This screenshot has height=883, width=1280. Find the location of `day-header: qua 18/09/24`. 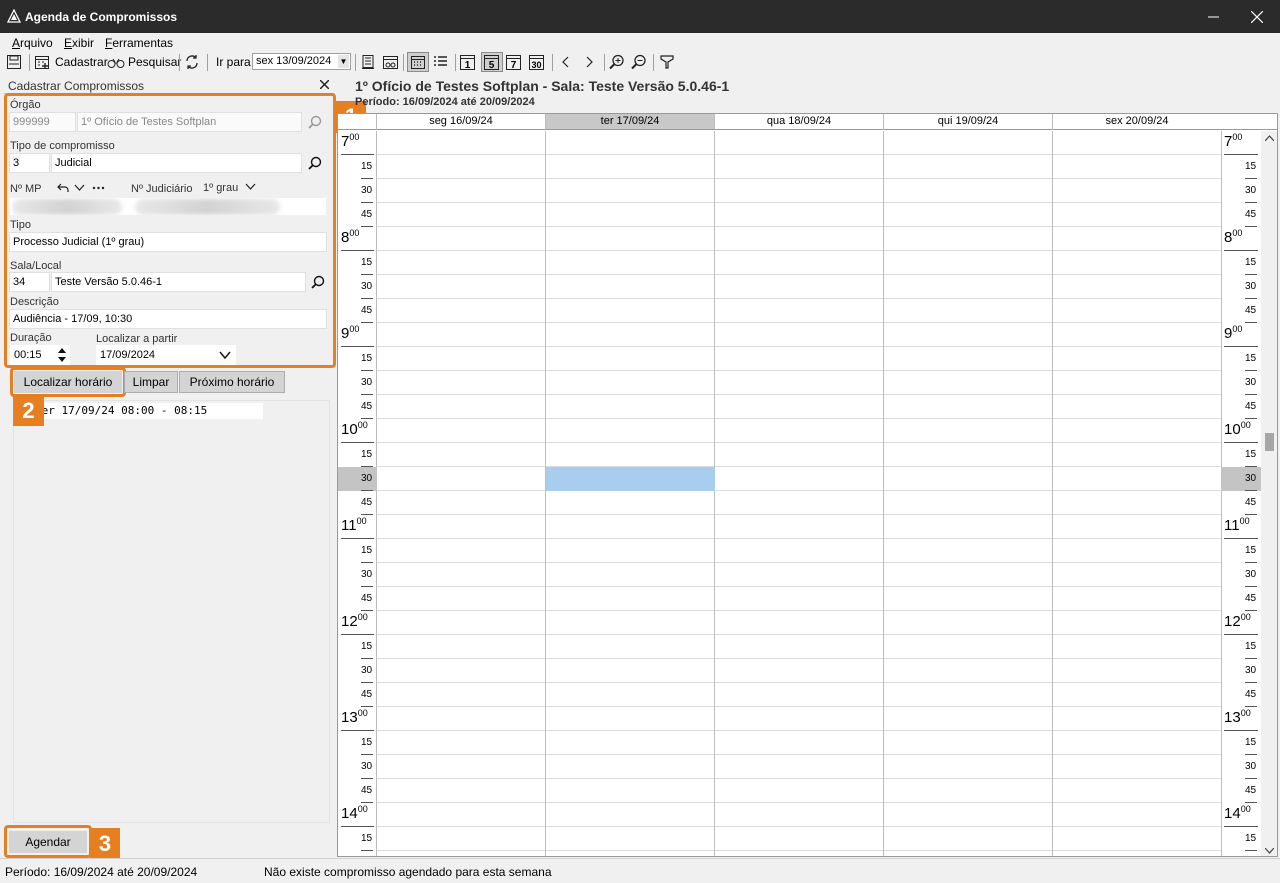

day-header: qua 18/09/24 is located at coordinates (799, 122).